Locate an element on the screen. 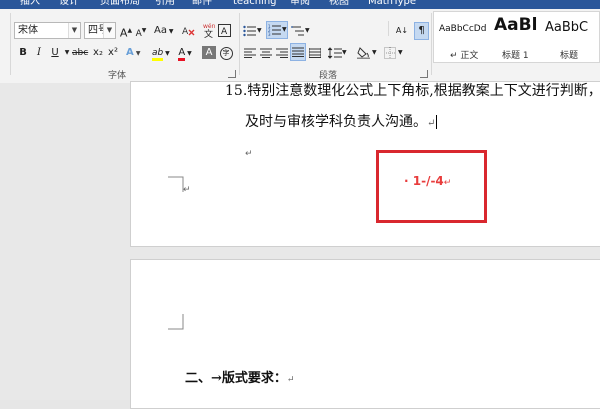 The width and height of the screenshot is (600, 409). numbered-list-icon: 123 is located at coordinates (274, 30).